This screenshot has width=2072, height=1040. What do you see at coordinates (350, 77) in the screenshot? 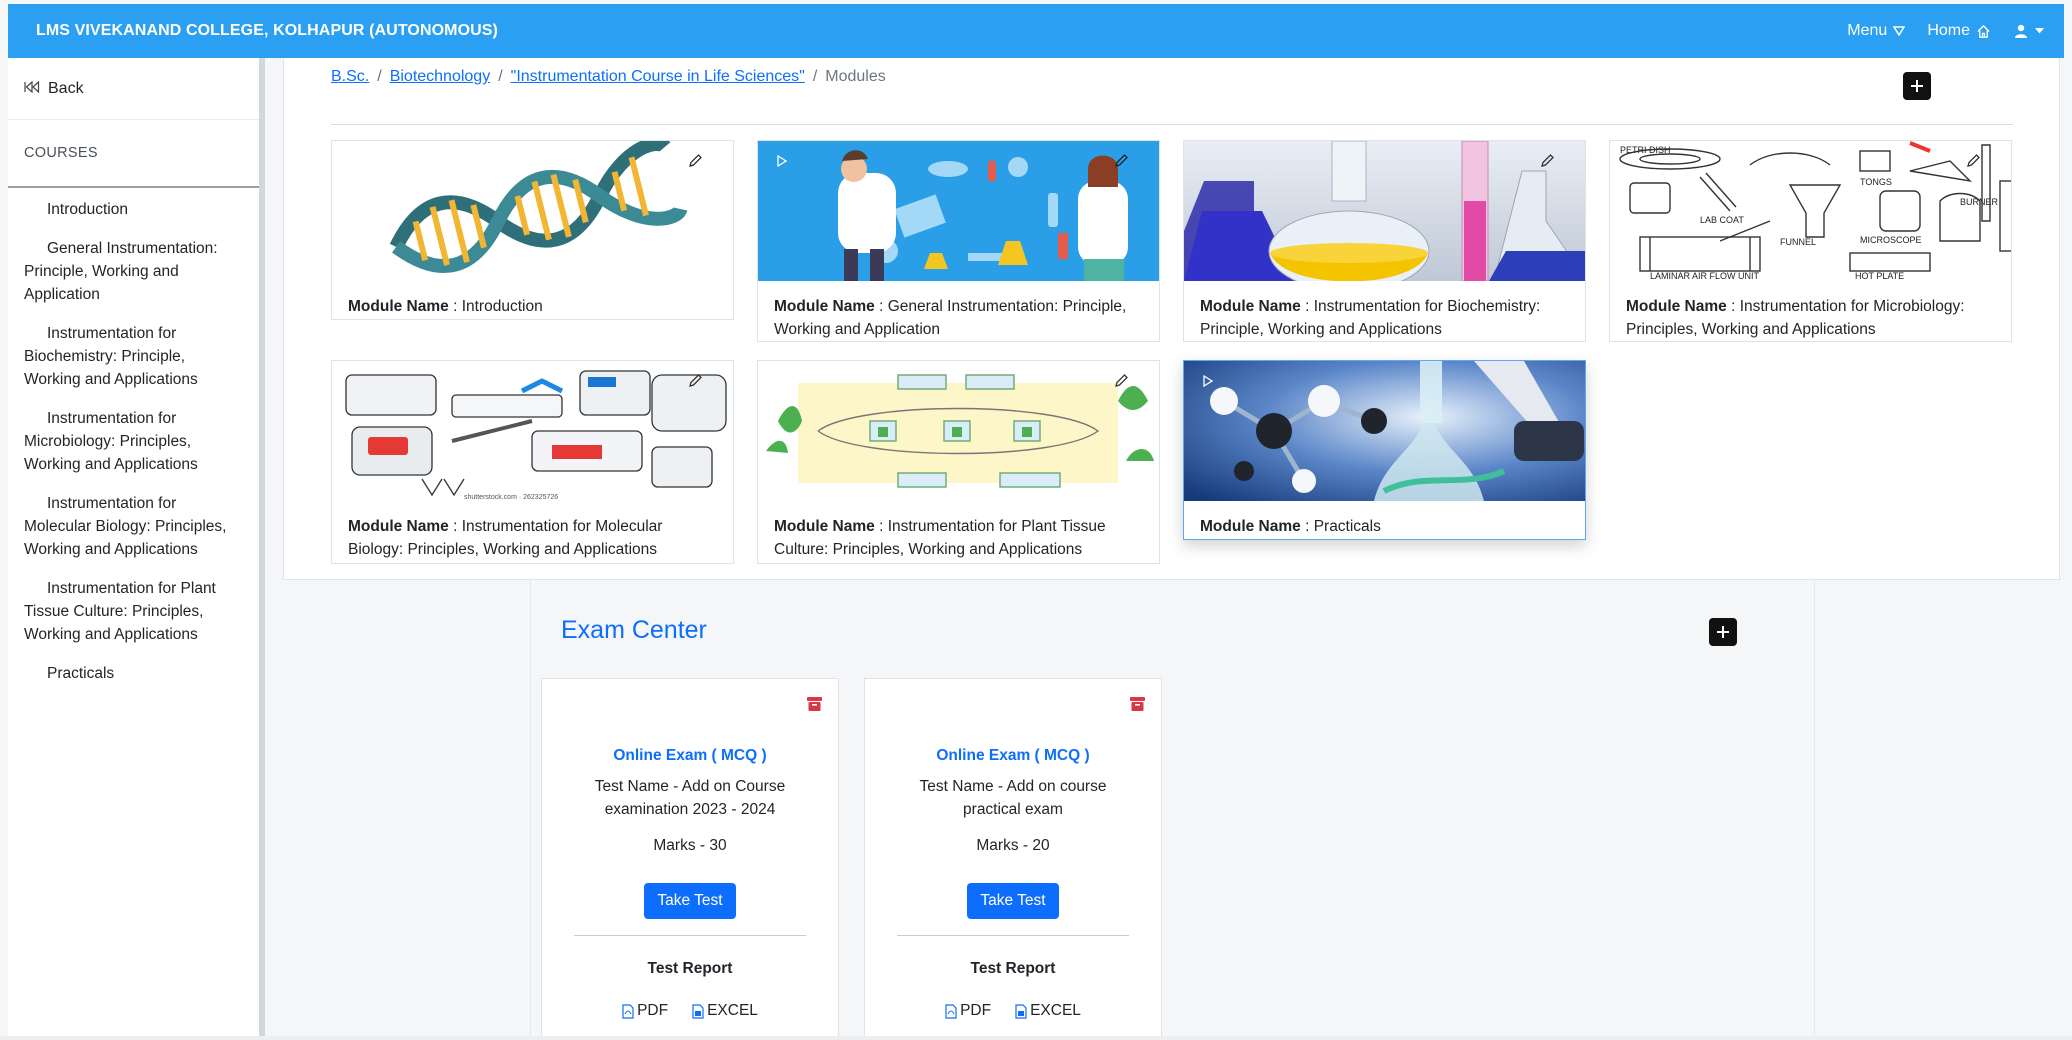
I see `breadcrumb-bsc: B.Sc.` at bounding box center [350, 77].